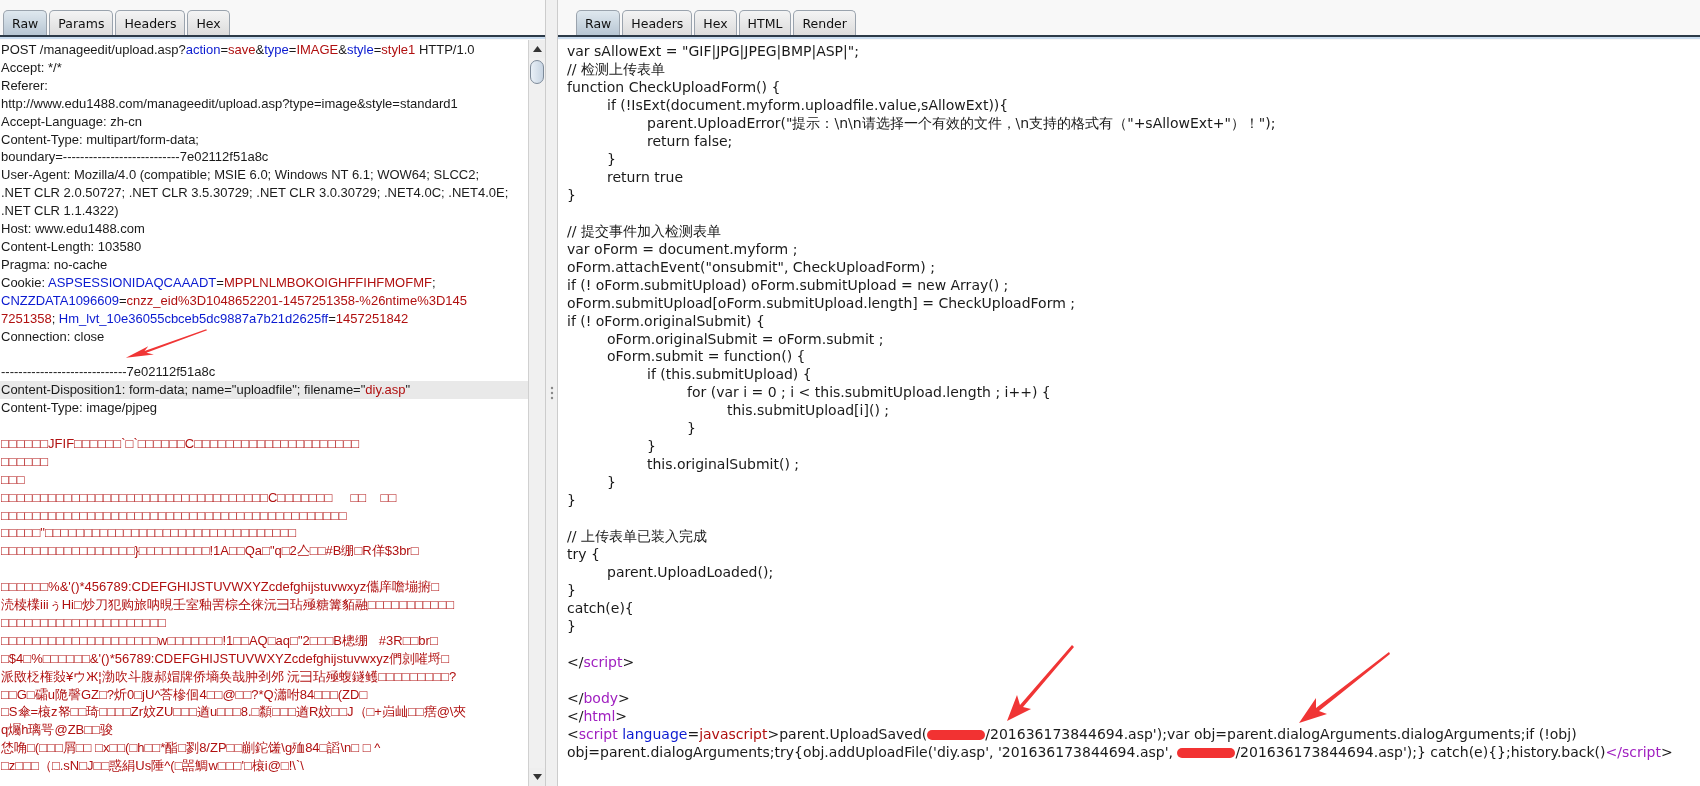  I want to click on code-line: .NET CLR 2.0.50727; .NET CLR 3.5.30729; .NET CLR 3.0.30729; .NET4.0C; .NET4.0E;, so click(254, 193).